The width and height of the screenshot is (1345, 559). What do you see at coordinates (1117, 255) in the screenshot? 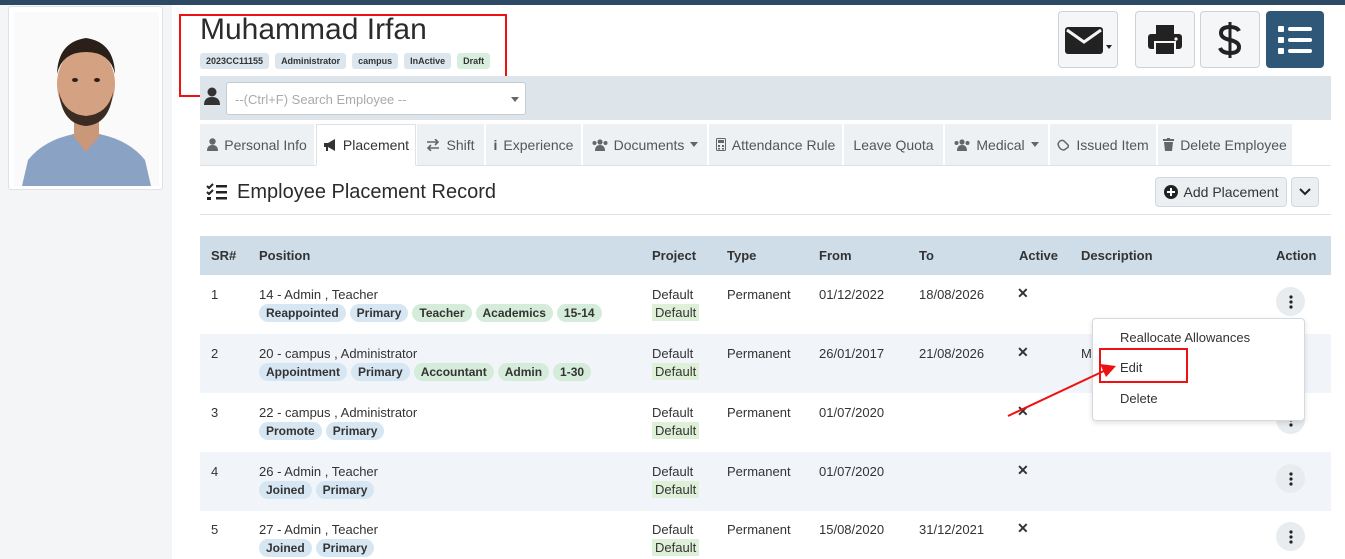
I see `header-description: Description` at bounding box center [1117, 255].